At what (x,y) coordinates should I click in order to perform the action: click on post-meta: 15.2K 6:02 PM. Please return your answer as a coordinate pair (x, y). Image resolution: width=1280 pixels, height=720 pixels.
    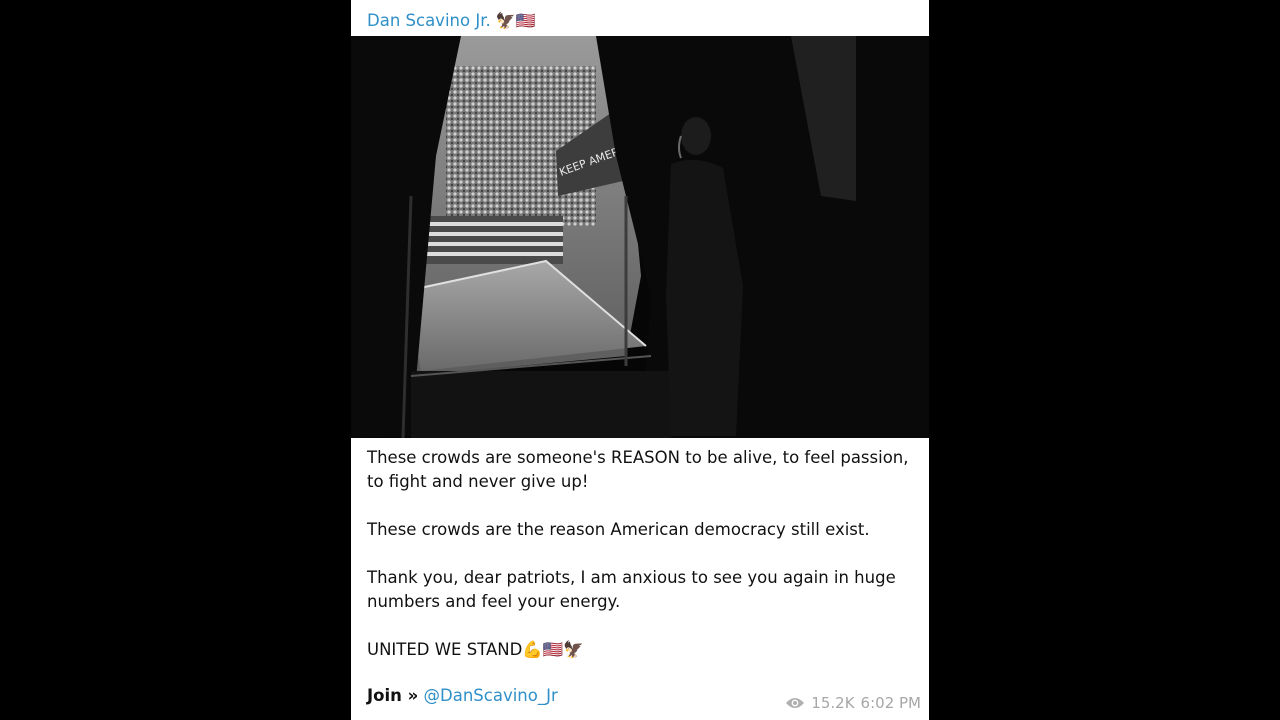
    Looking at the image, I should click on (853, 703).